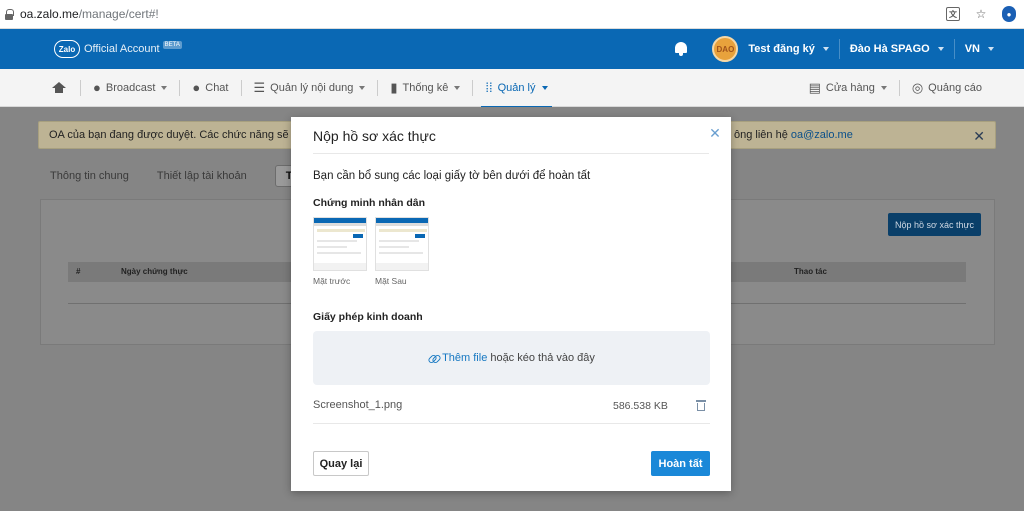 The image size is (1024, 511). Describe the element at coordinates (511, 153) in the screenshot. I see `modal-divider` at that location.